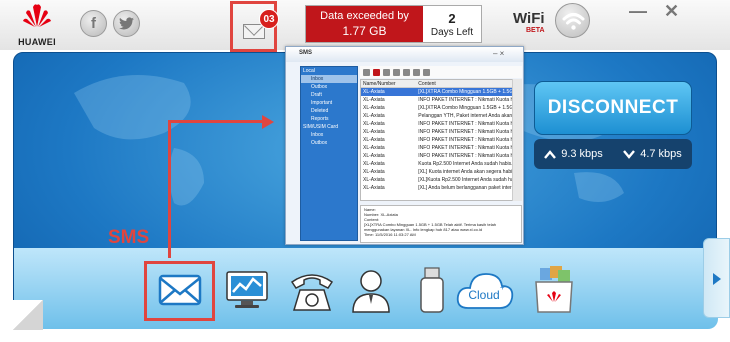 Image resolution: width=730 pixels, height=342 pixels. Describe the element at coordinates (406, 72) in the screenshot. I see `save-icon` at that location.